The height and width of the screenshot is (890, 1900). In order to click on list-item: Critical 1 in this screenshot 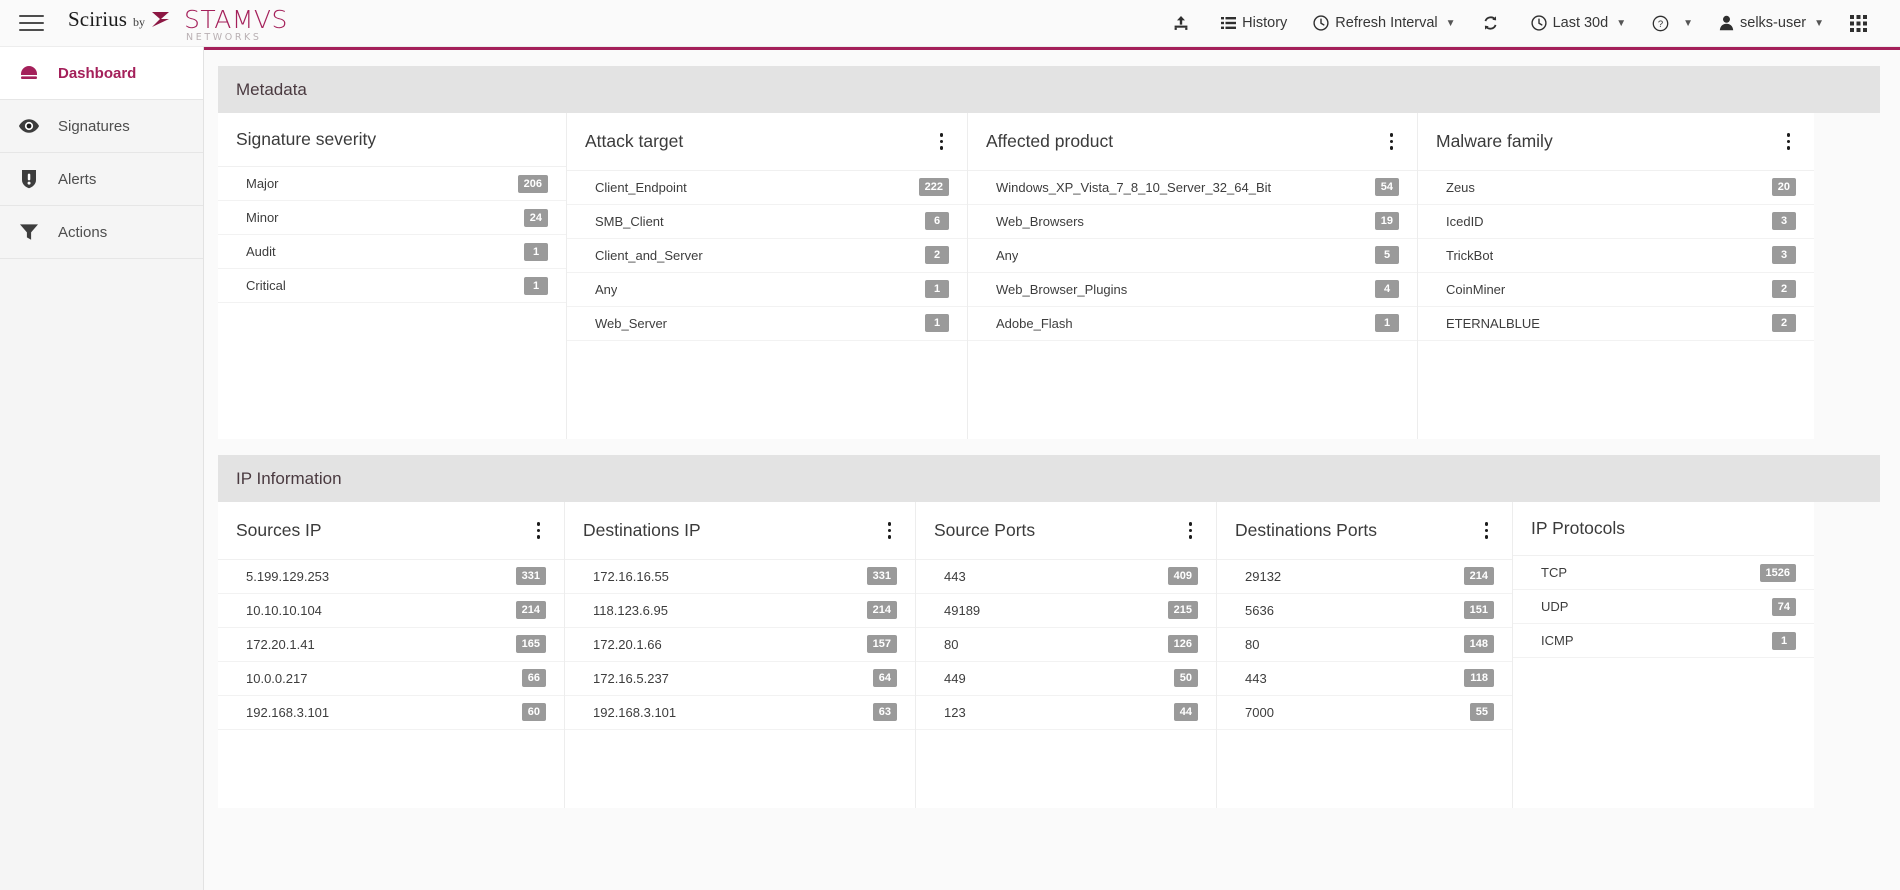, I will do `click(392, 286)`.